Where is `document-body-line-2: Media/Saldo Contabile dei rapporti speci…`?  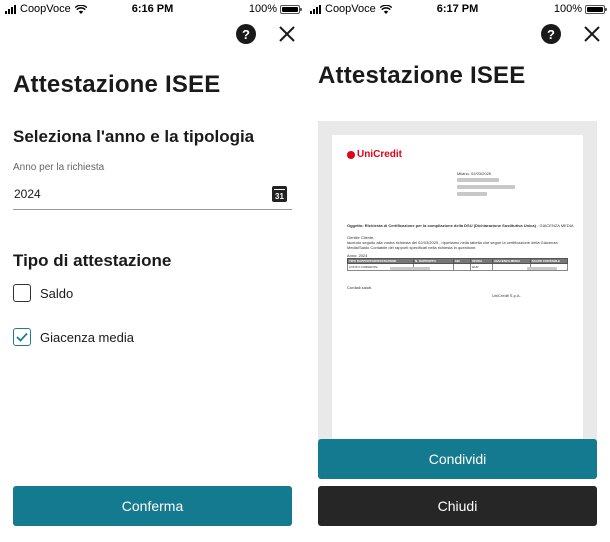 document-body-line-2: Media/Saldo Contabile dei rapporti speci… is located at coordinates (412, 247).